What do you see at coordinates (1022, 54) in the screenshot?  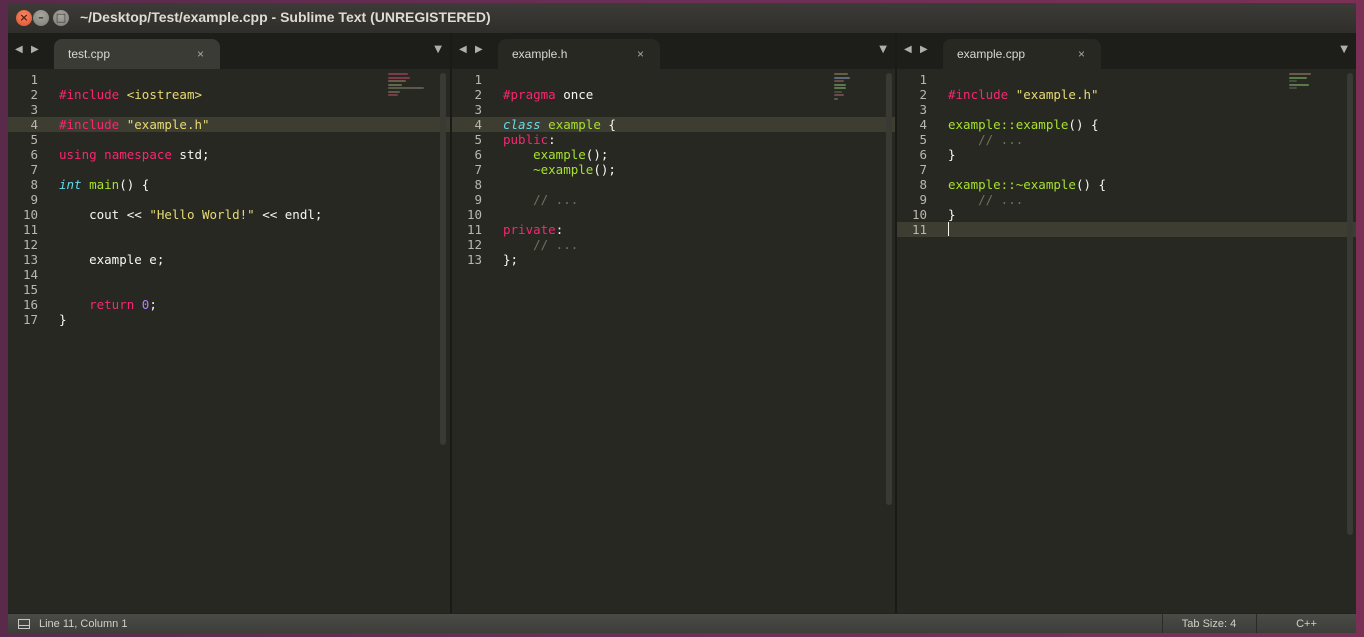 I see `tab-example-cpp: example.cpp ×` at bounding box center [1022, 54].